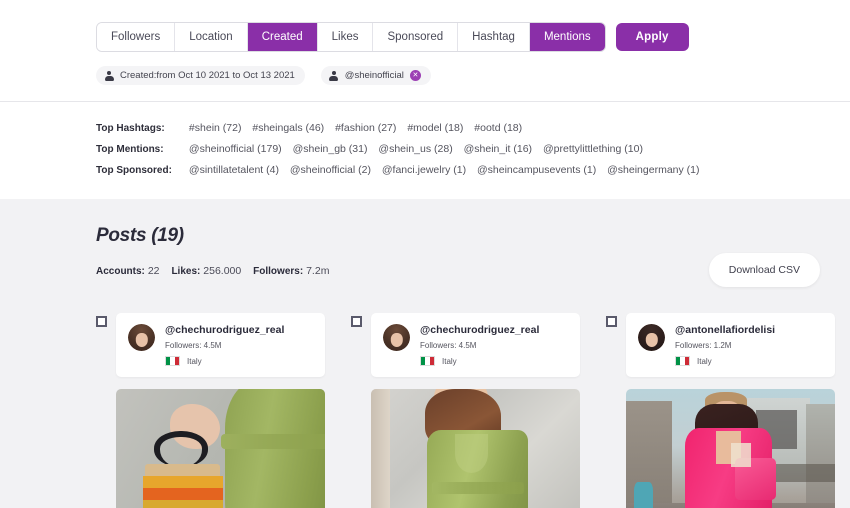  What do you see at coordinates (130, 128) in the screenshot?
I see `top-hashtags-label: Top Hashtags:` at bounding box center [130, 128].